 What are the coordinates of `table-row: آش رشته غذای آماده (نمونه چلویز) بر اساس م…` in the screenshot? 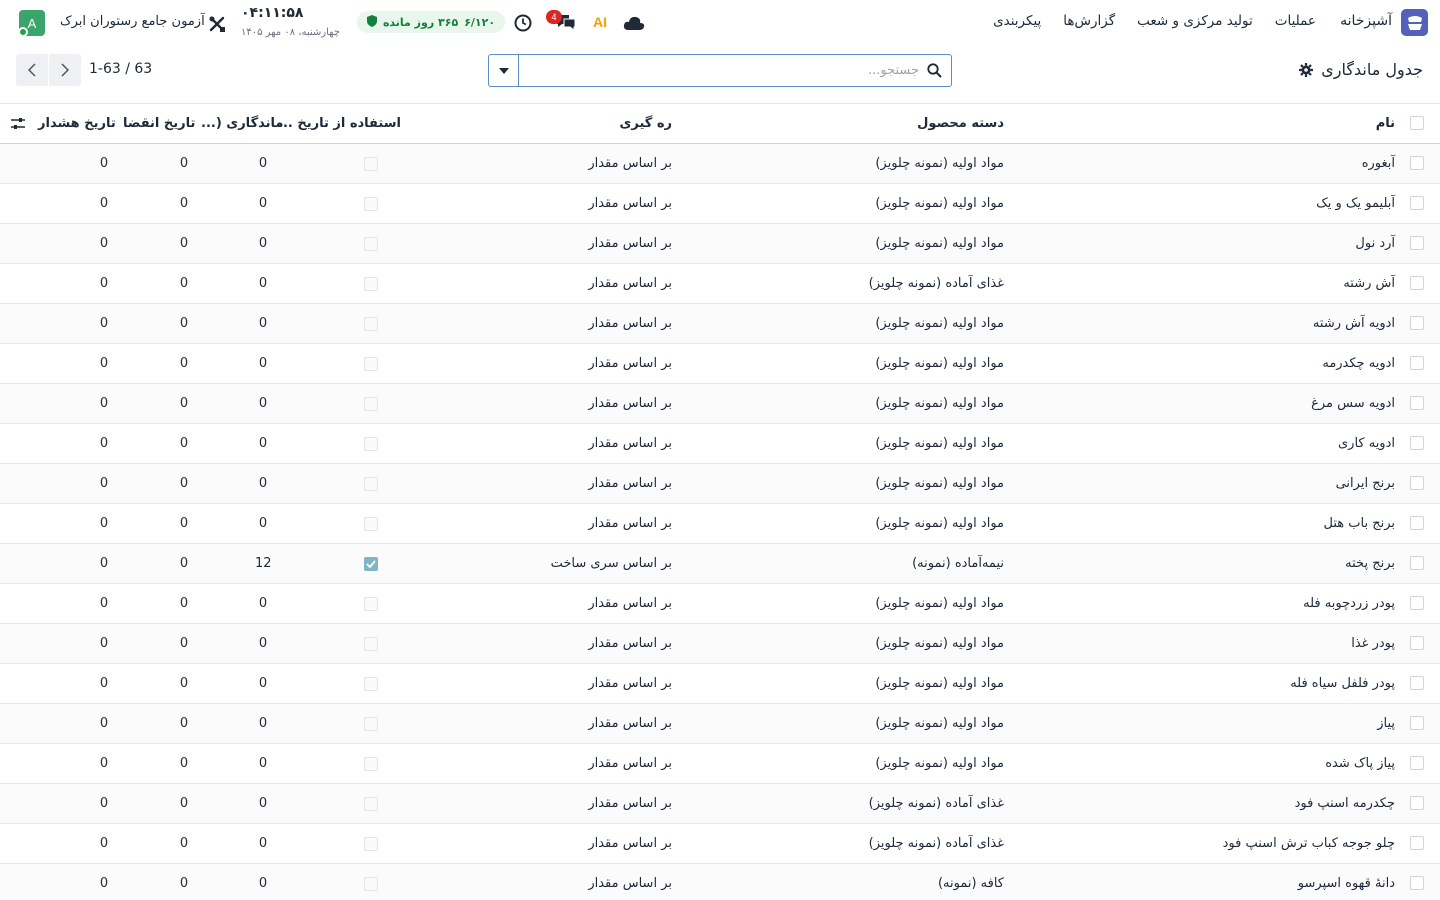 It's located at (720, 284).